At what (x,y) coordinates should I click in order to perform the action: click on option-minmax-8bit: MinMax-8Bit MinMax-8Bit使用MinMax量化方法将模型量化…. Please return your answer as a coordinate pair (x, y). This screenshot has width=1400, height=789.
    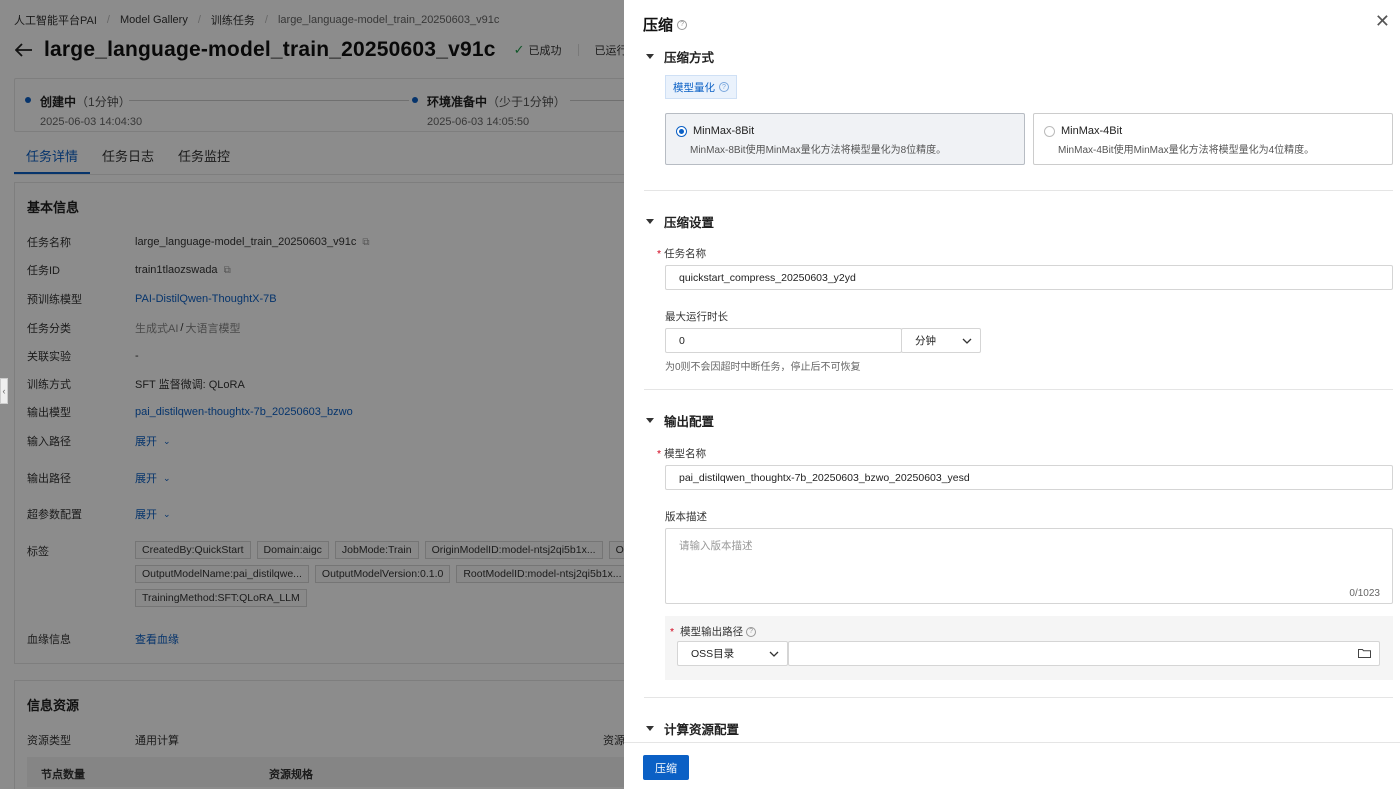
    Looking at the image, I should click on (845, 139).